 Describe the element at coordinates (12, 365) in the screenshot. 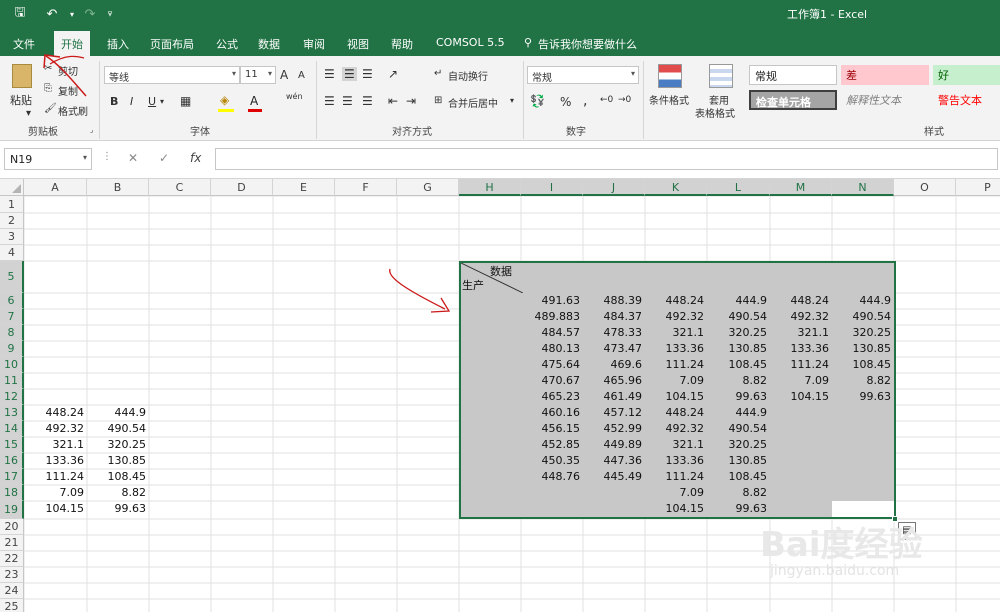

I see `row-header-10: 10` at that location.